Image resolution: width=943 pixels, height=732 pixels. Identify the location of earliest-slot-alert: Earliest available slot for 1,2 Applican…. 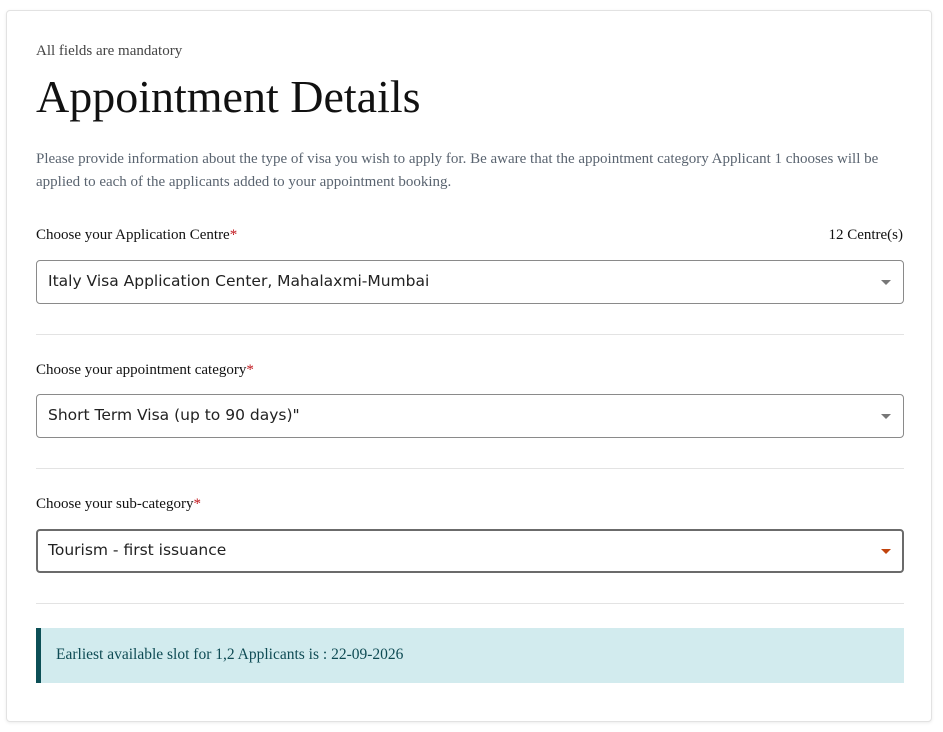
(470, 655).